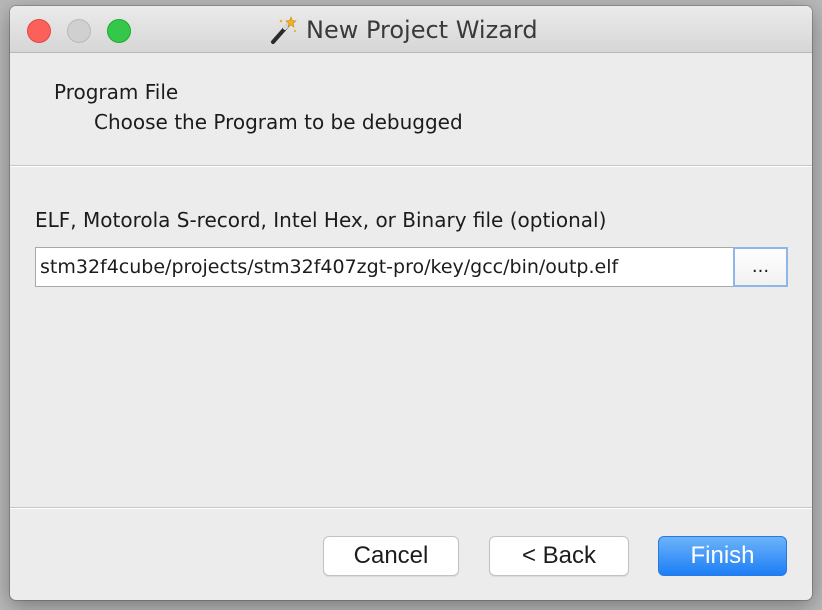  Describe the element at coordinates (422, 30) in the screenshot. I see `window-title: New Project Wizard` at that location.